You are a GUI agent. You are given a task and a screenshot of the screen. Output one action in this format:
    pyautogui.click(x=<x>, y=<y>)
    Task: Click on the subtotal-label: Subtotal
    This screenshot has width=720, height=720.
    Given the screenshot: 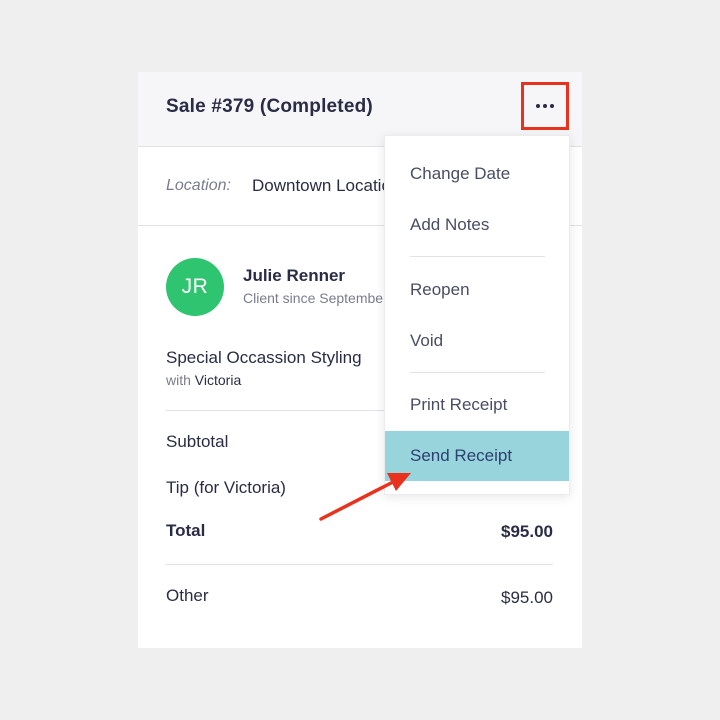 What is the action you would take?
    pyautogui.click(x=197, y=441)
    